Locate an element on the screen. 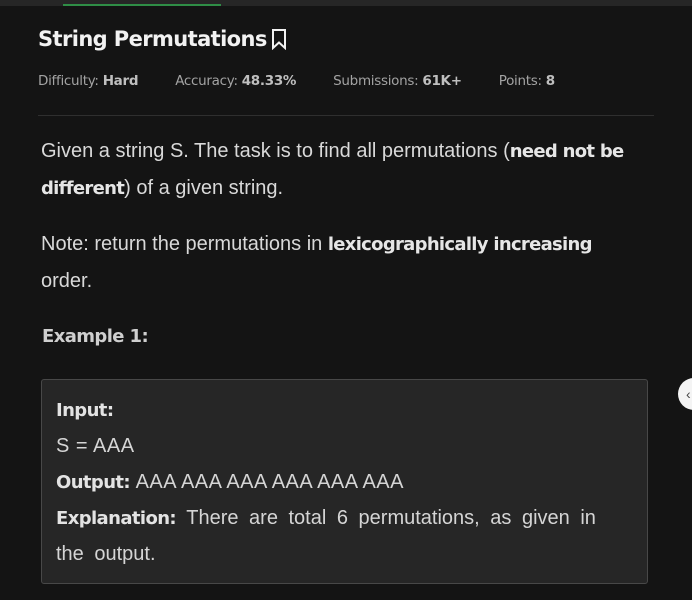 The image size is (692, 600). submissions-value: 61K+ is located at coordinates (442, 81).